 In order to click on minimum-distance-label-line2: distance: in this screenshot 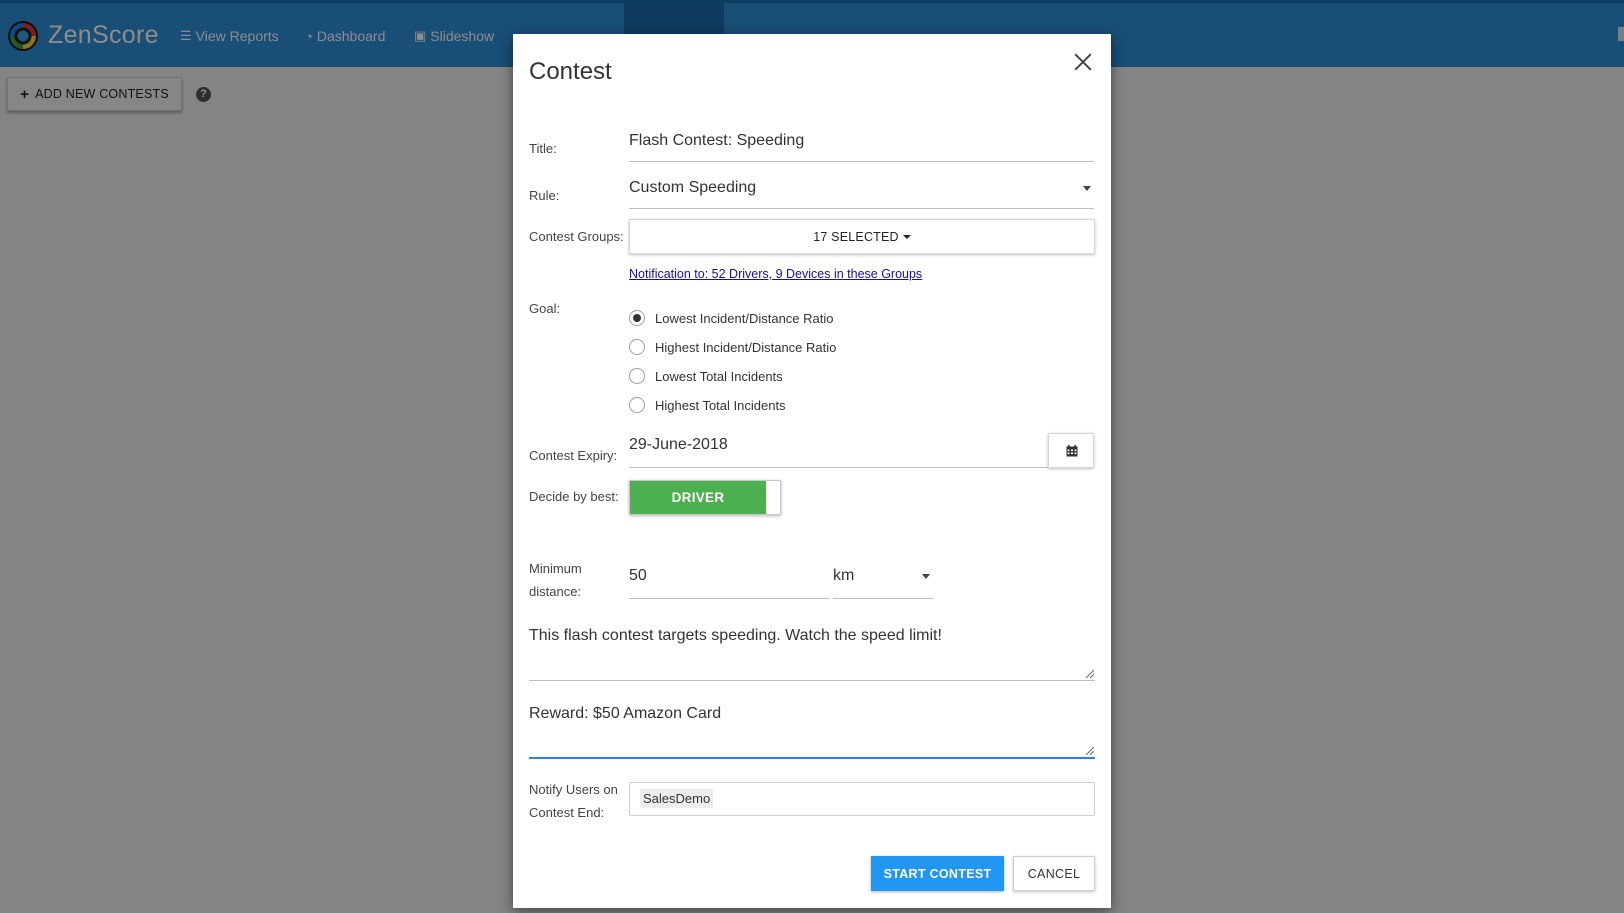, I will do `click(555, 591)`.